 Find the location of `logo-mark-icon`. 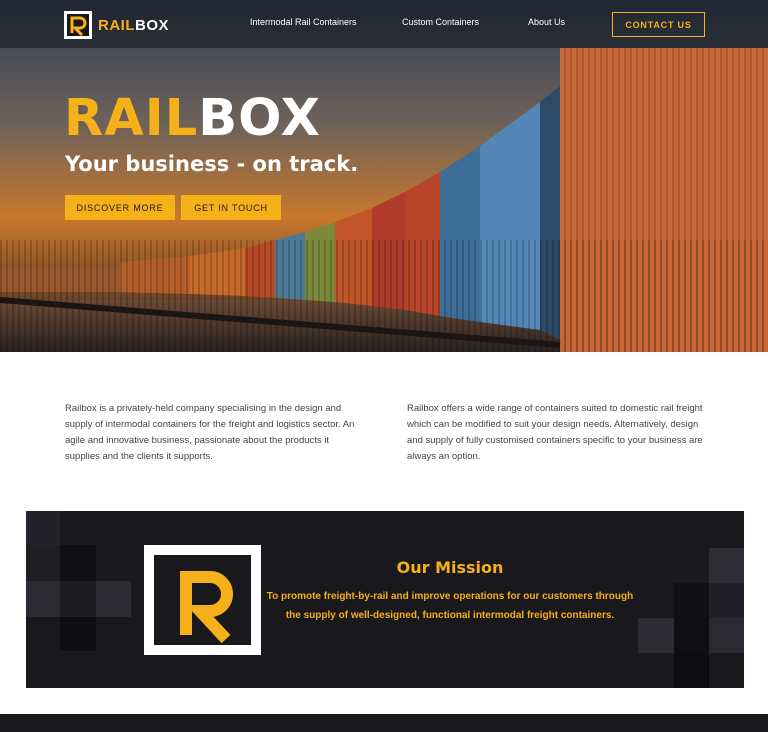

logo-mark-icon is located at coordinates (78, 25).